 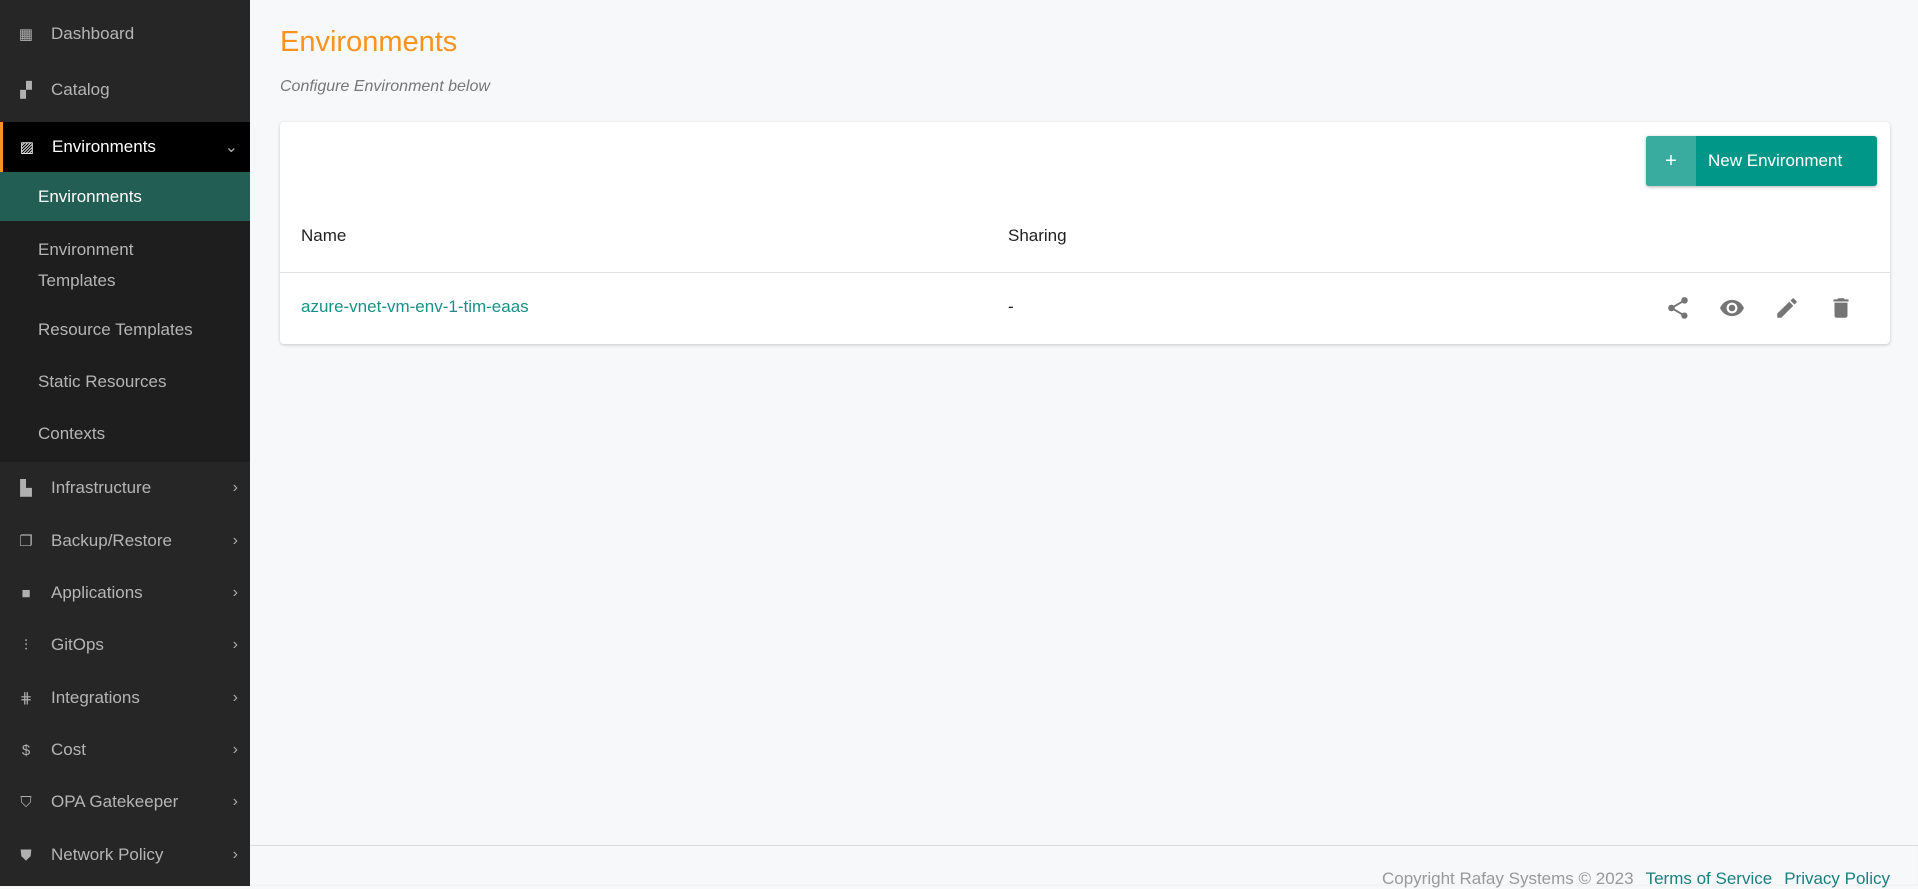 What do you see at coordinates (26, 698) in the screenshot?
I see `sliders-icon: ⋕` at bounding box center [26, 698].